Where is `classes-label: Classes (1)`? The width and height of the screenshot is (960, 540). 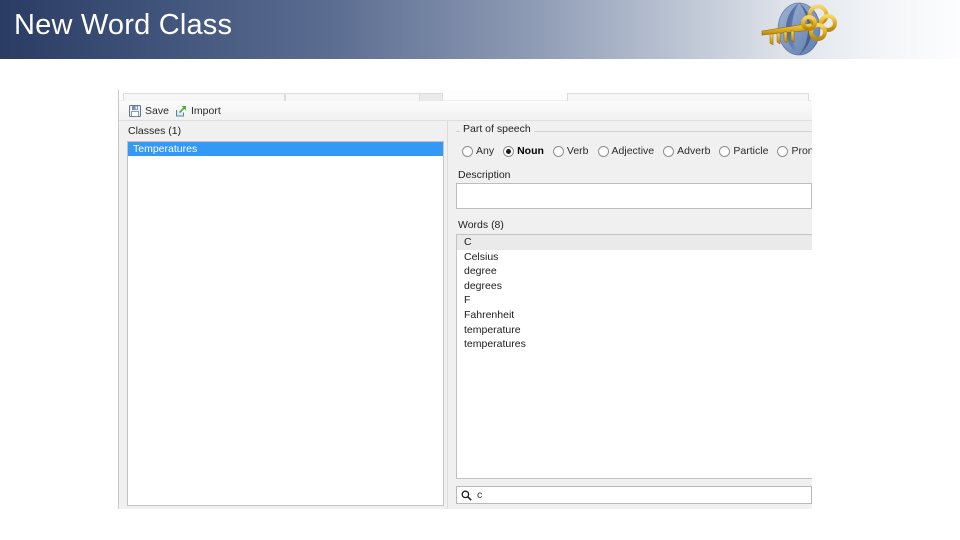
classes-label: Classes (1) is located at coordinates (155, 131).